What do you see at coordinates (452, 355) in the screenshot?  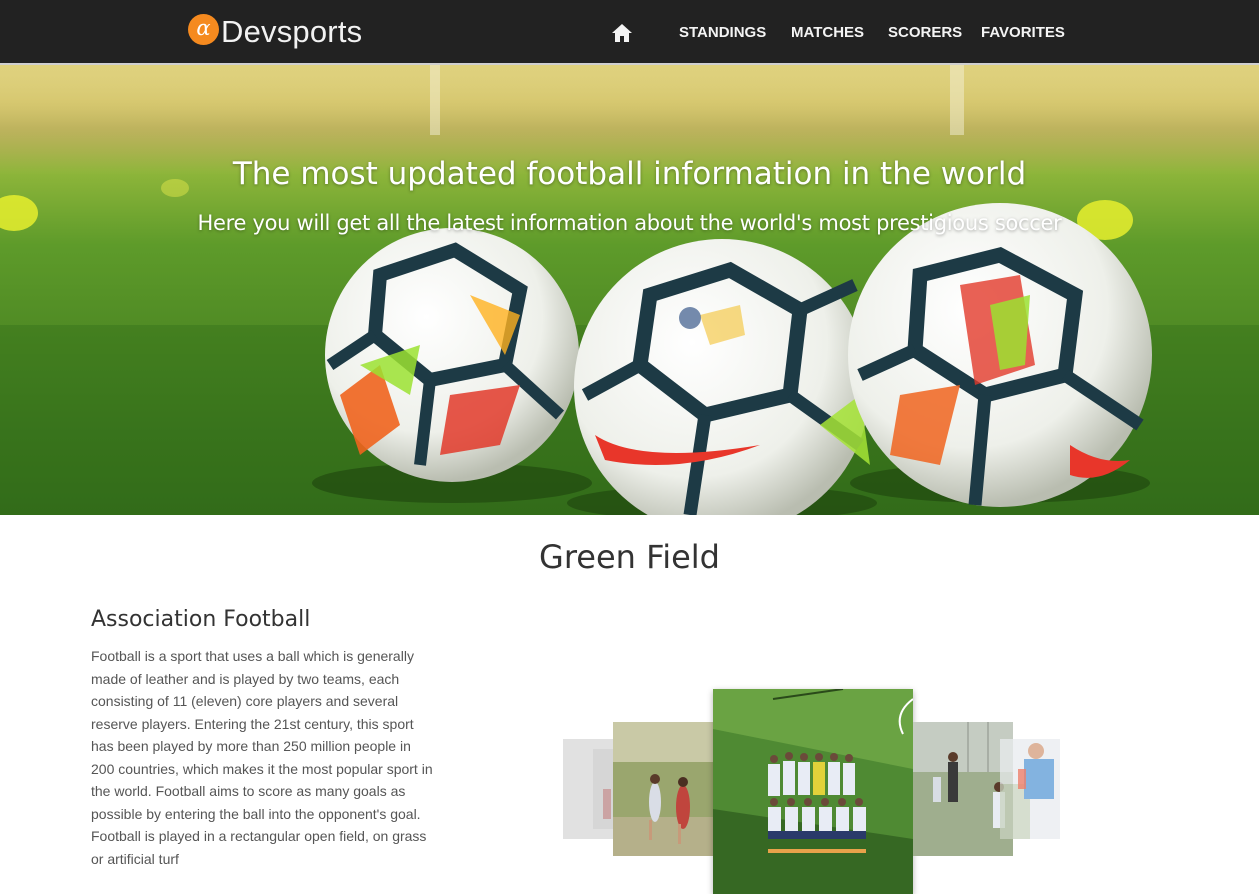 I see `ball-left` at bounding box center [452, 355].